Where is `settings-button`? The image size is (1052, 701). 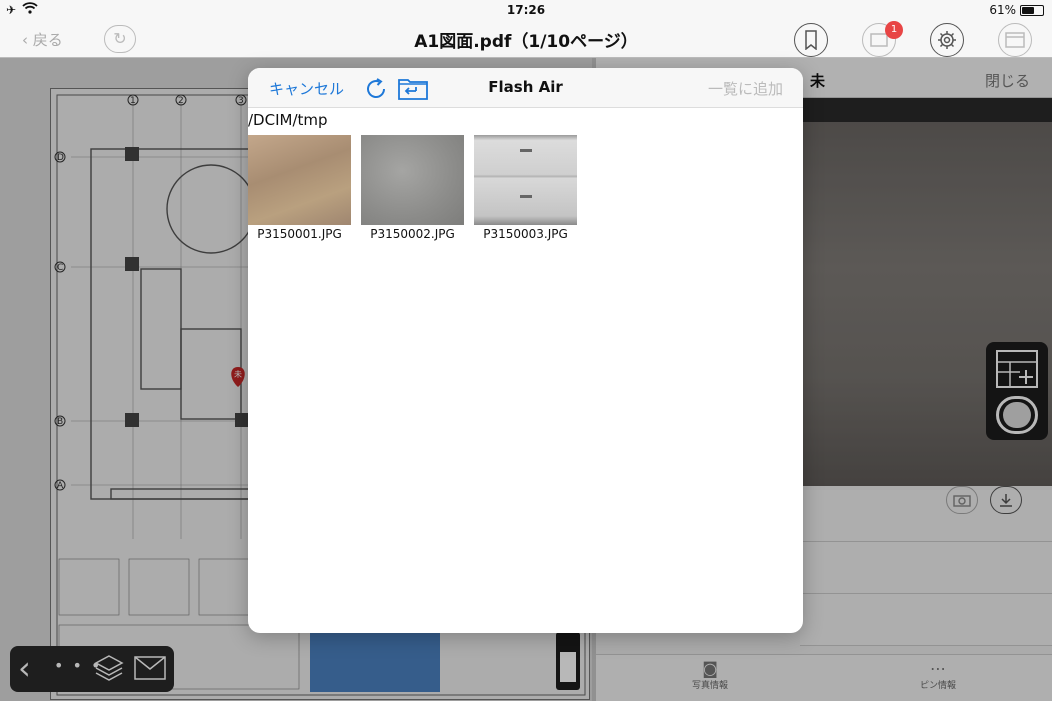
settings-button is located at coordinates (947, 40).